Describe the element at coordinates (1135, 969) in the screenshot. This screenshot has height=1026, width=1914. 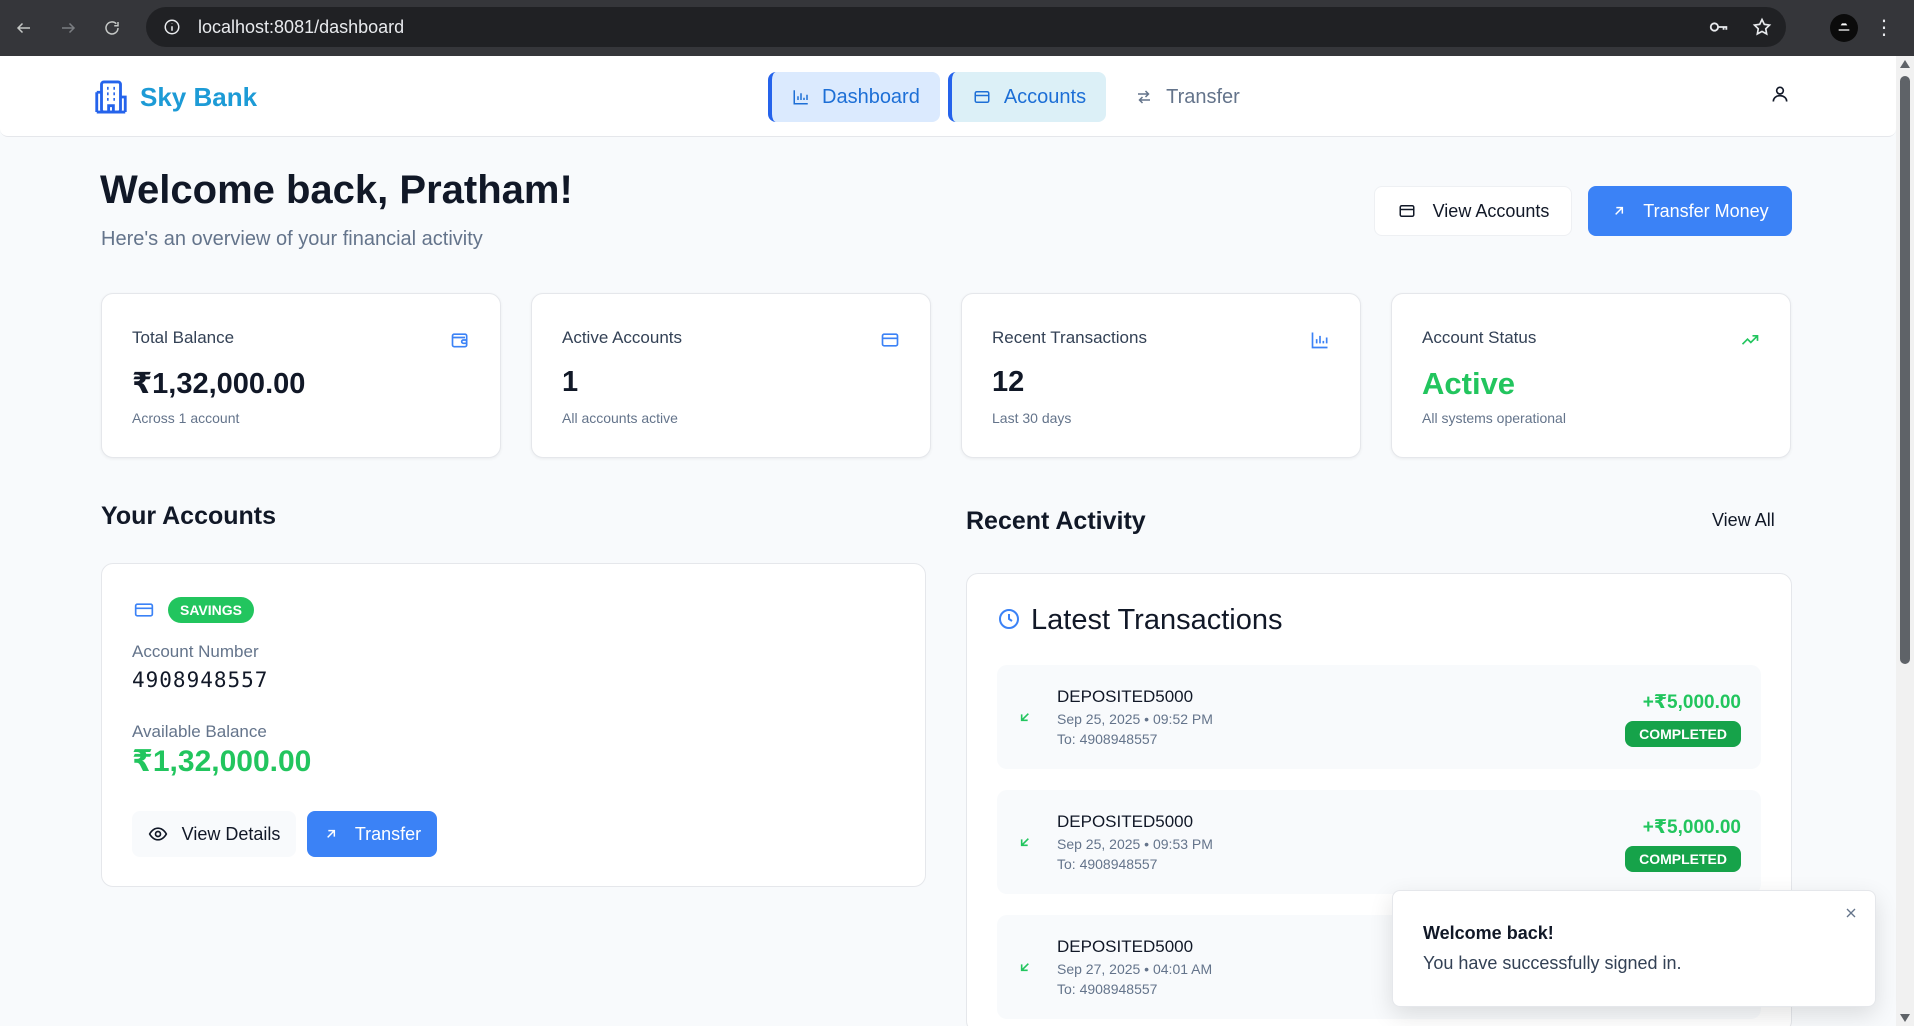
I see `transaction-date: Sep 27, 2025 • 04:01 AM` at that location.